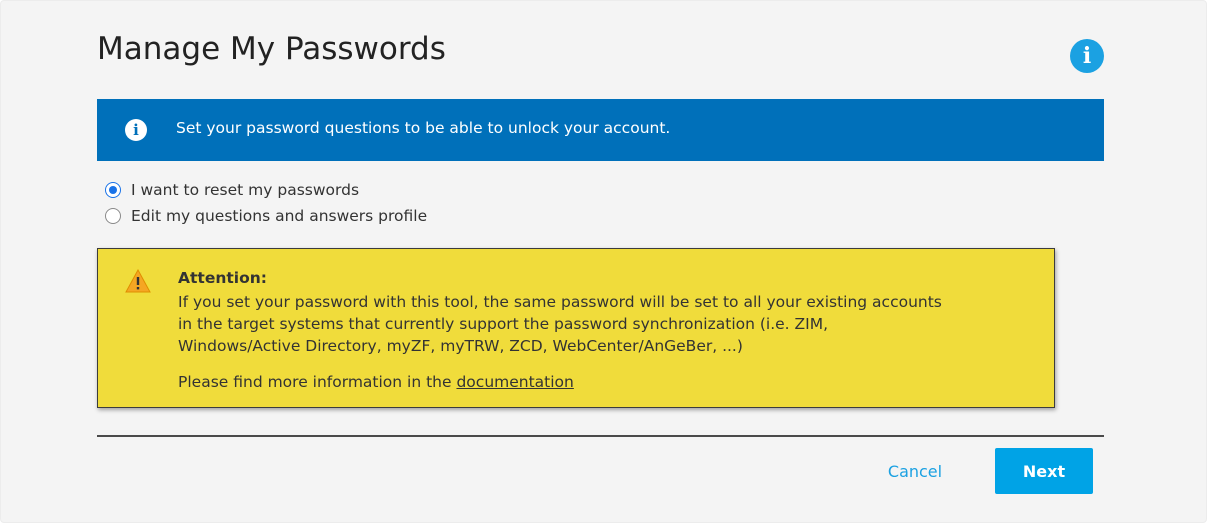  What do you see at coordinates (600, 436) in the screenshot?
I see `divider` at bounding box center [600, 436].